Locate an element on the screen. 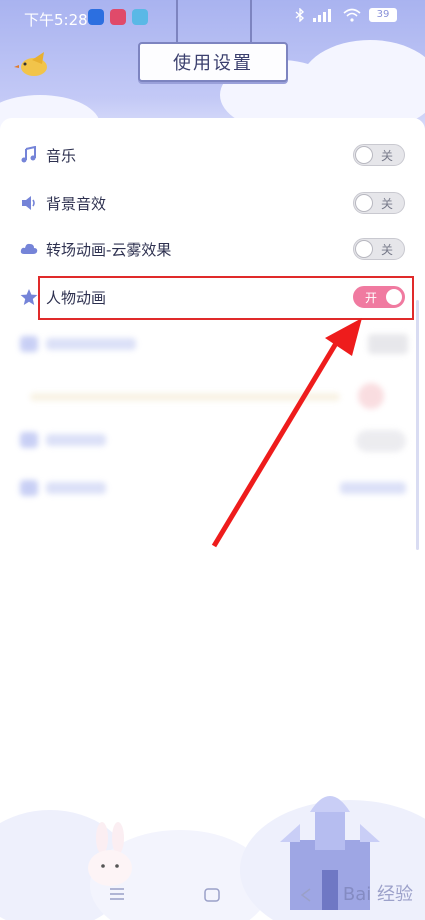  signal-icon is located at coordinates (322, 15).